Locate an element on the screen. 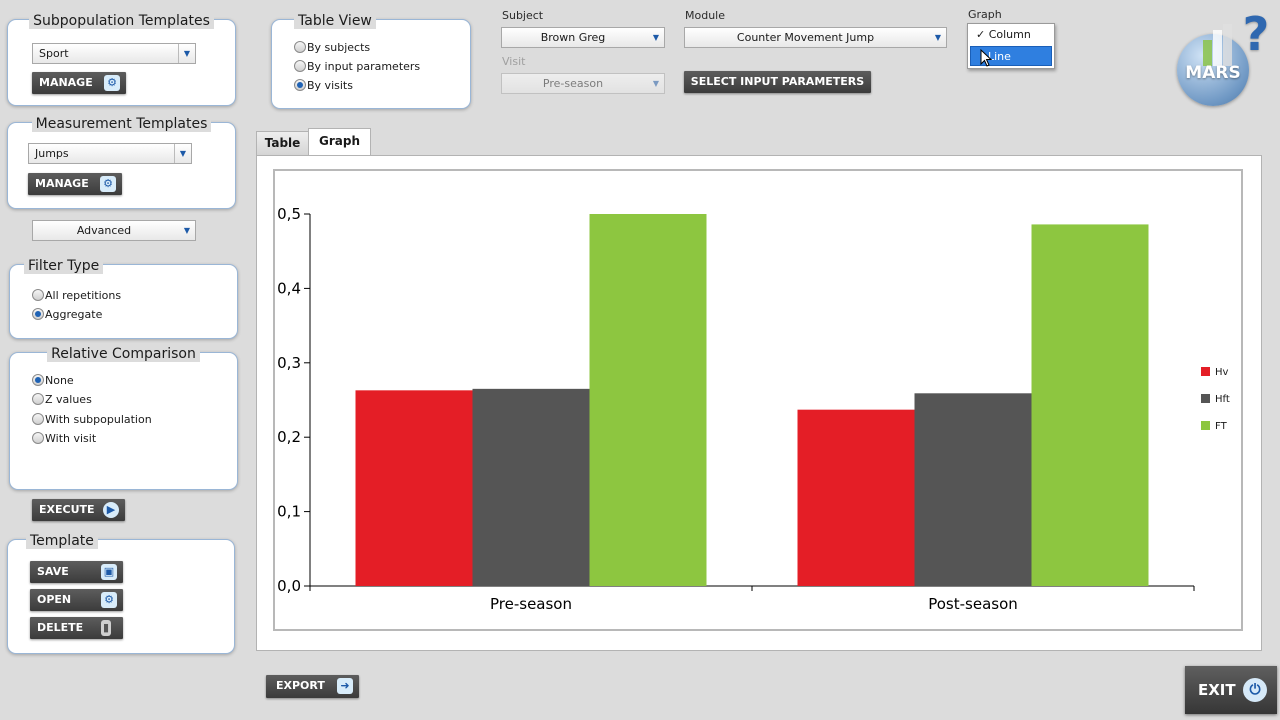 Image resolution: width=1280 pixels, height=720 pixels. filter-type-title: Filter Type is located at coordinates (64, 266).